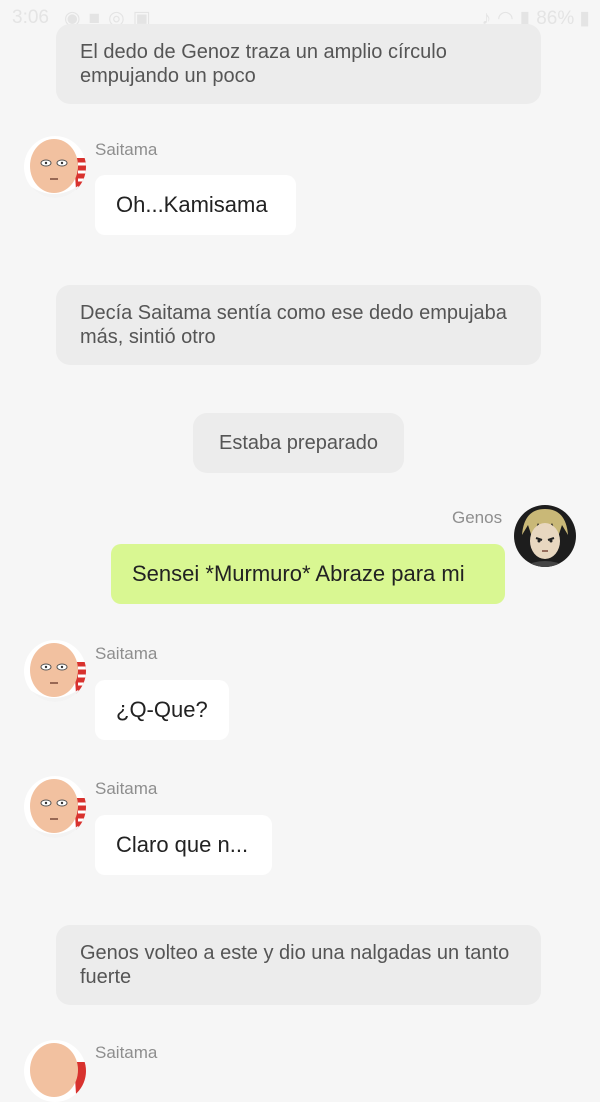  I want to click on genos-avatar, so click(545, 536).